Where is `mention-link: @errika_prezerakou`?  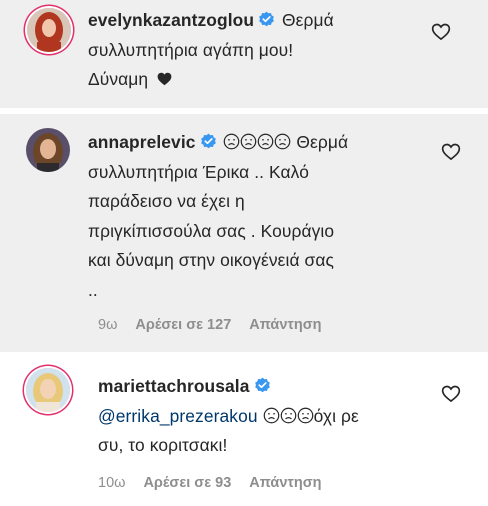
mention-link: @errika_prezerakou is located at coordinates (178, 416).